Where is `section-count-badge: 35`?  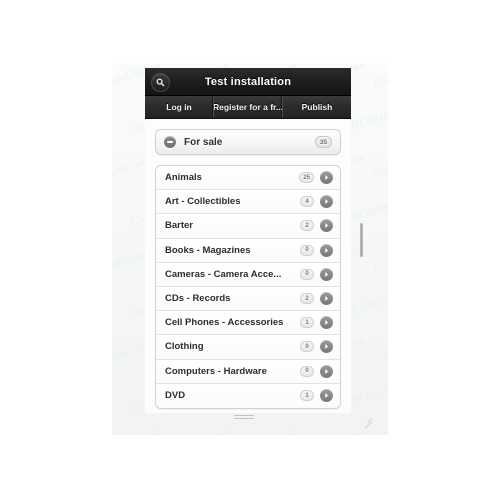
section-count-badge: 35 is located at coordinates (323, 142).